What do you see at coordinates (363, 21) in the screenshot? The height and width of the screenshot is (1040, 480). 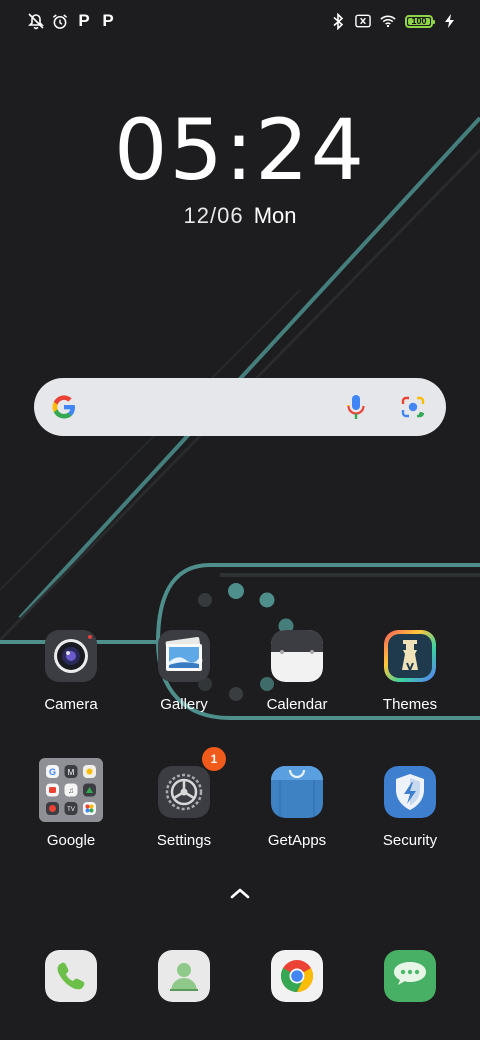 I see `no-sim-icon` at bounding box center [363, 21].